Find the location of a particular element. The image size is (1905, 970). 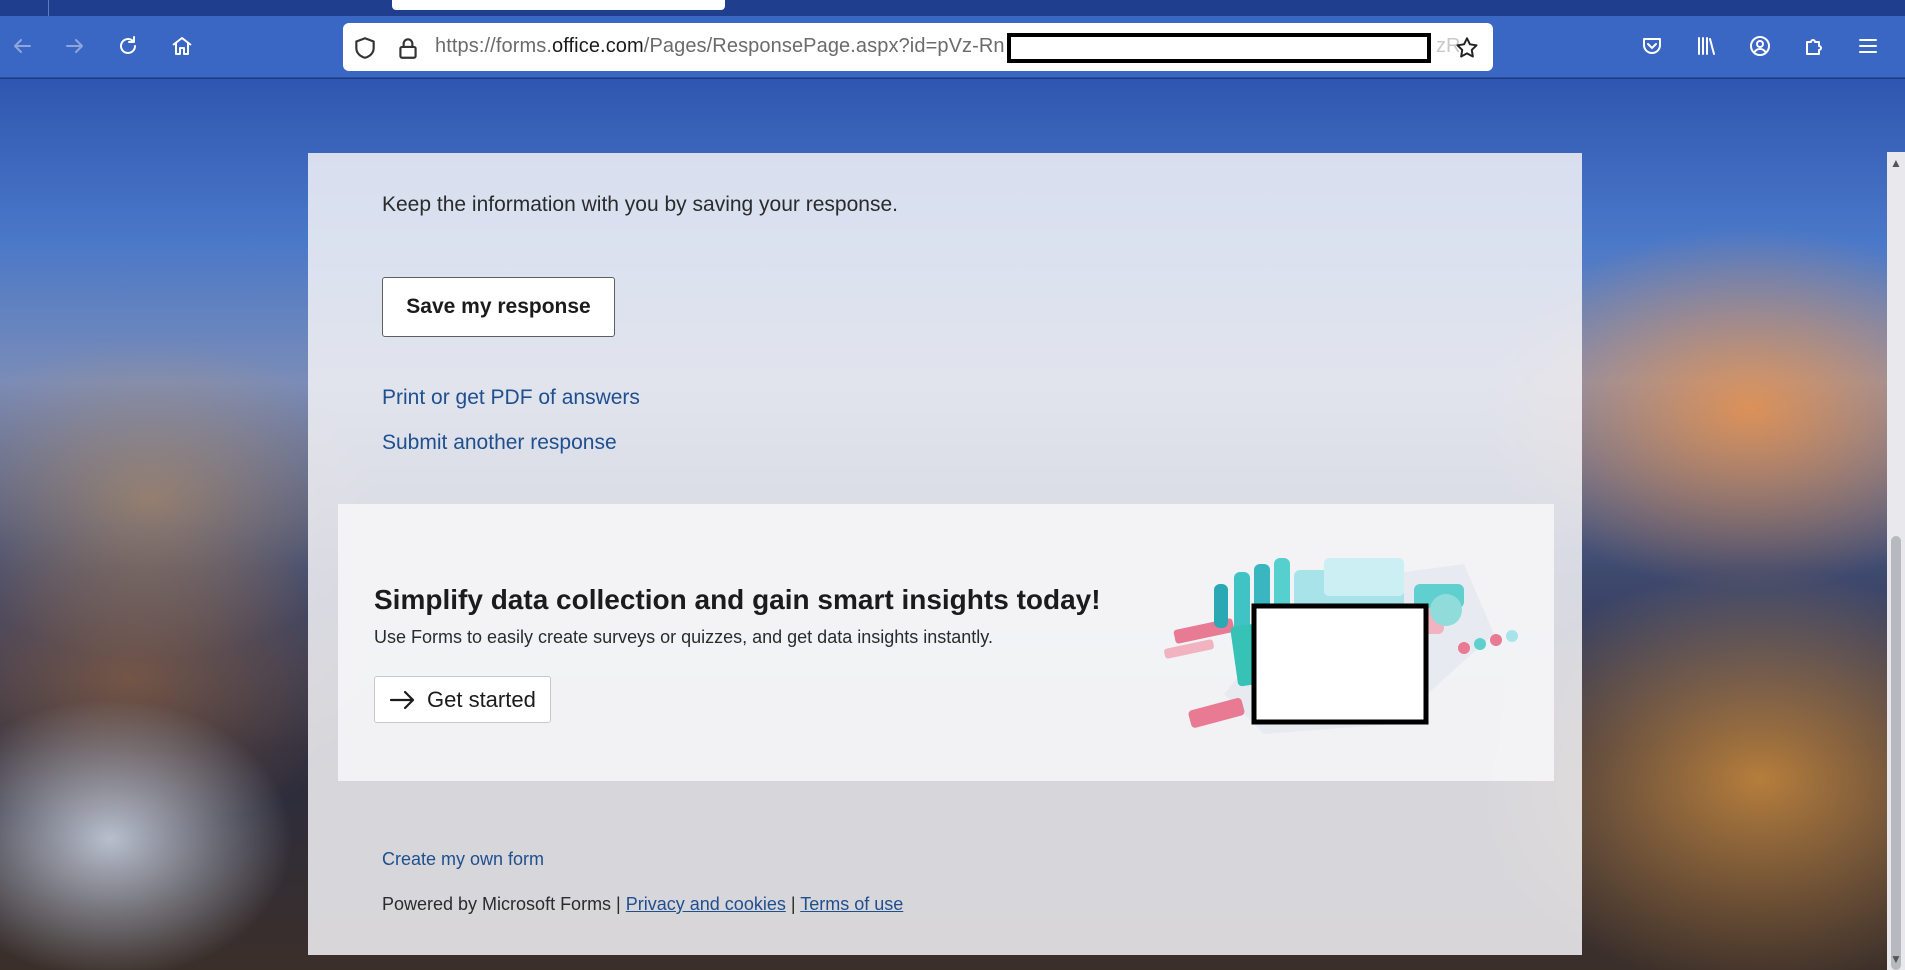

back-arrow-icon is located at coordinates (22, 46).